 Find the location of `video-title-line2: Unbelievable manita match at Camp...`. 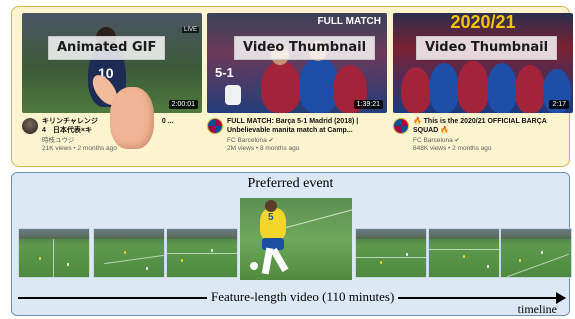

video-title-line2: Unbelievable manita match at Camp... is located at coordinates (290, 130).